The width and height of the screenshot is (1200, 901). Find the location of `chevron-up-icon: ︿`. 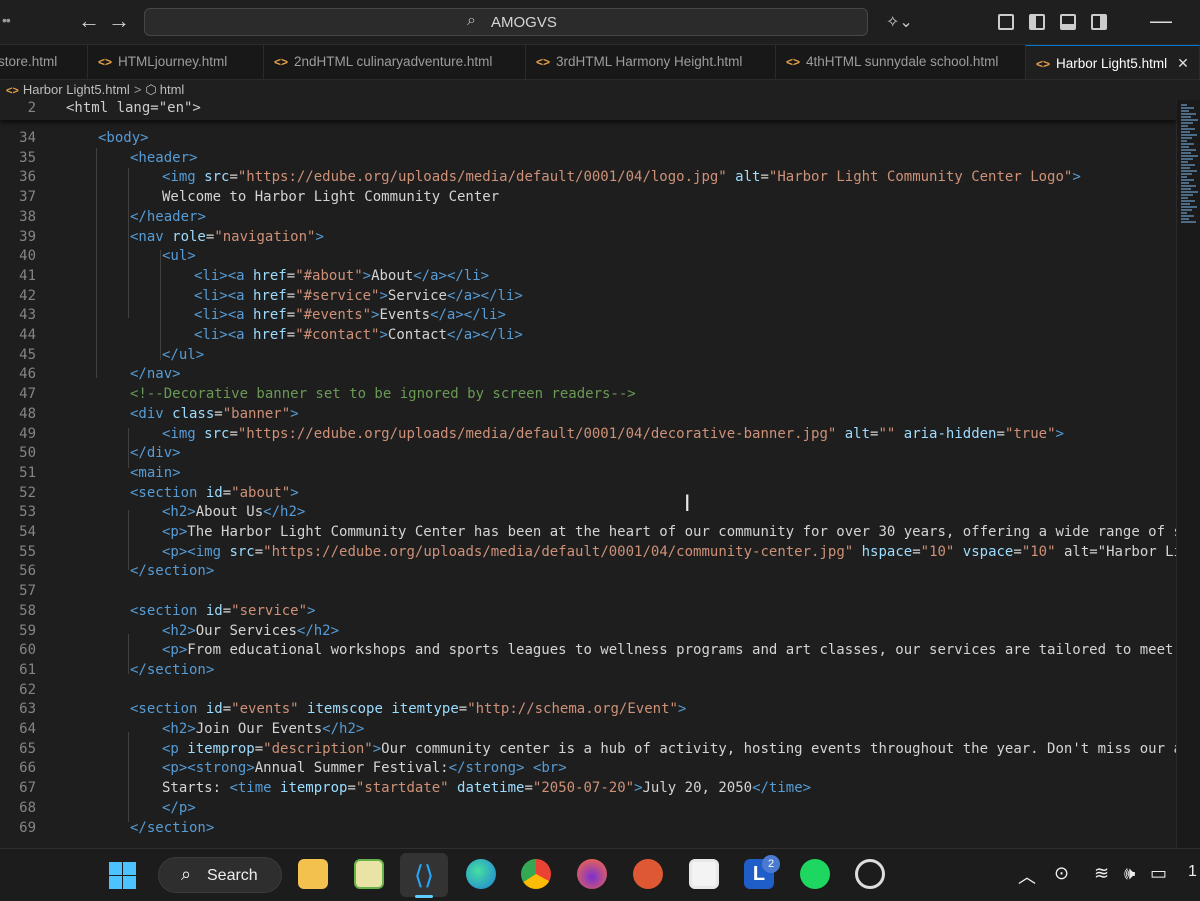

chevron-up-icon: ︿ is located at coordinates (1027, 876).